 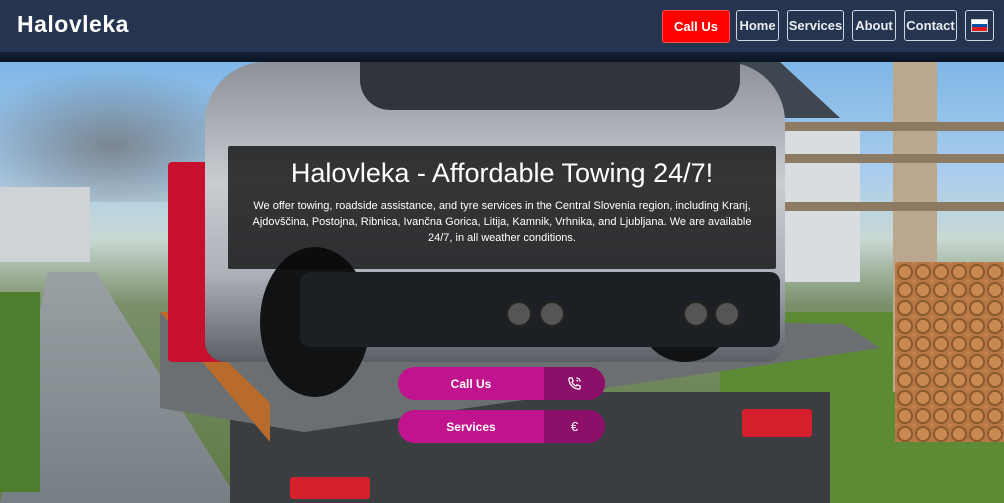 What do you see at coordinates (502, 173) in the screenshot?
I see `hero-title: Halovleka - Affordable Towing 24/7!` at bounding box center [502, 173].